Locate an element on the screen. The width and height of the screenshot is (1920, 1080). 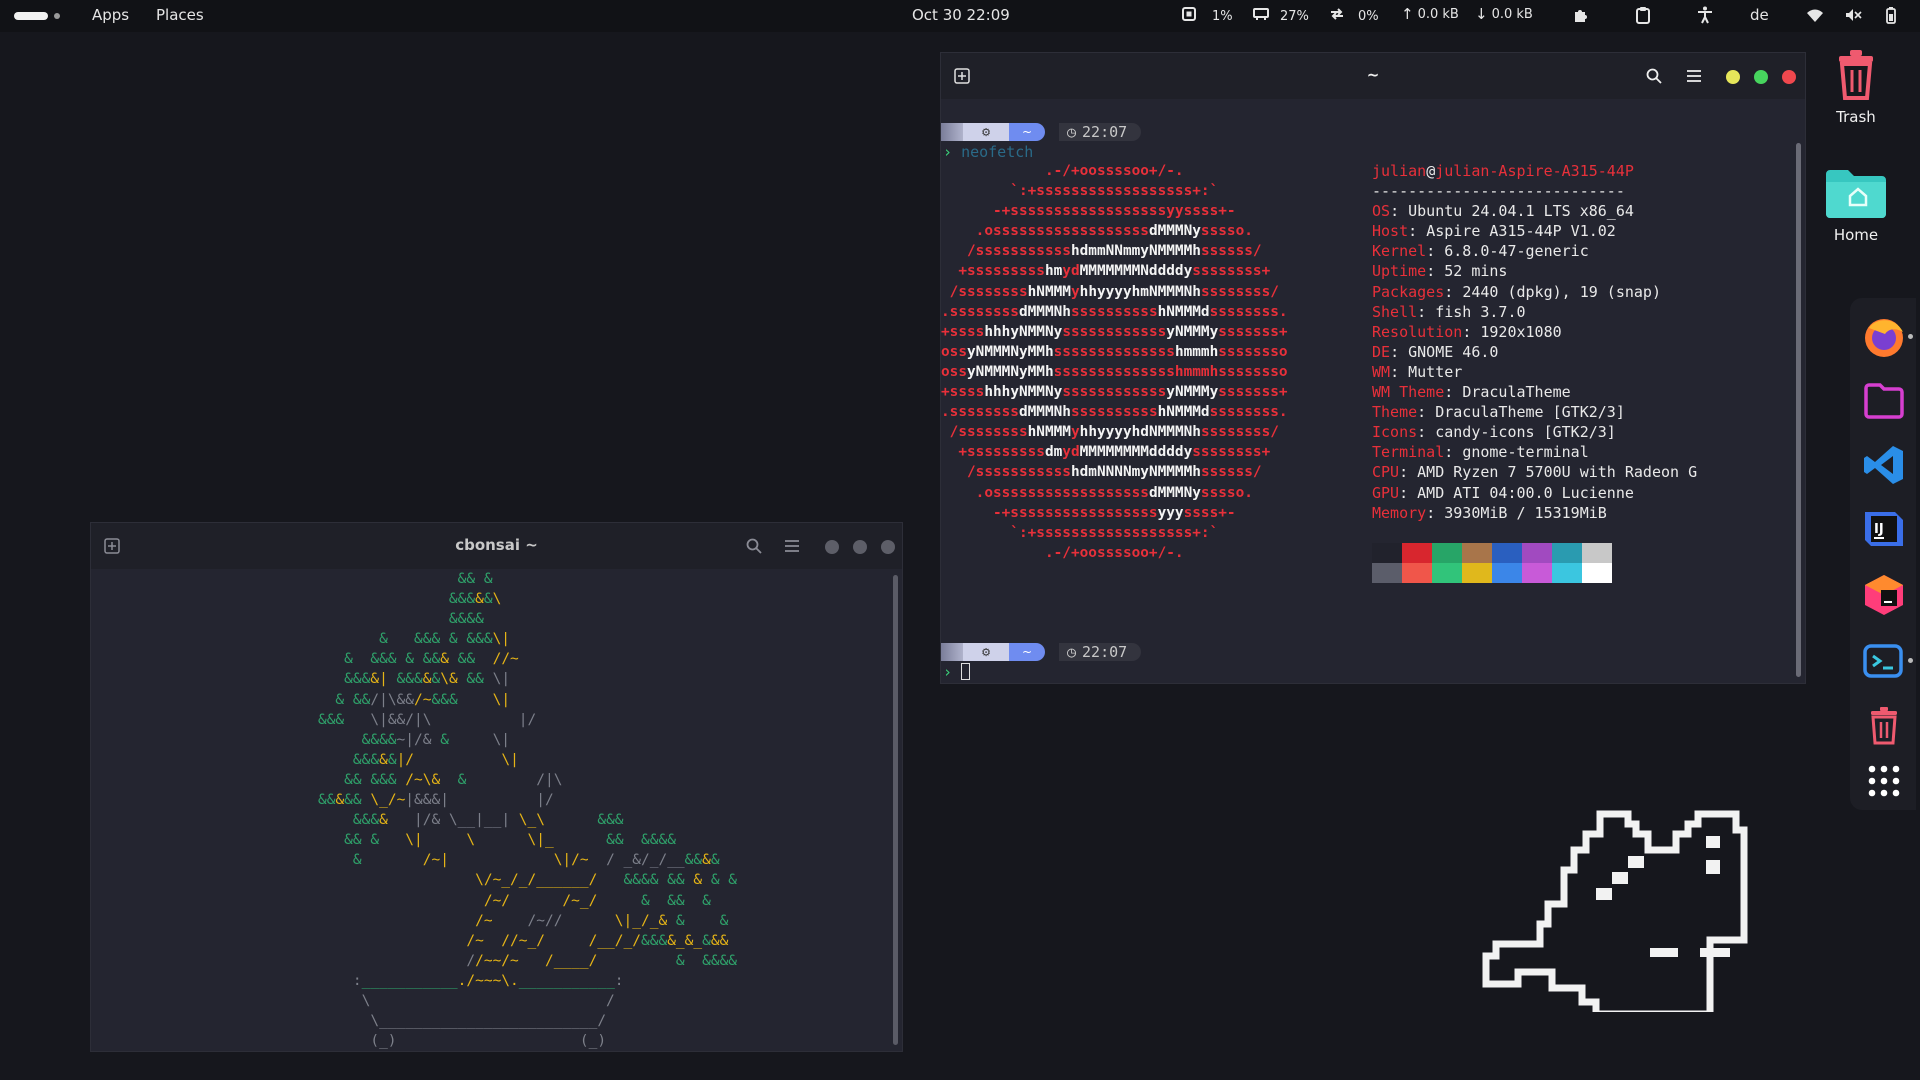
info-value: AMD ATI 04:00.0 Lucienne is located at coordinates (1525, 492).